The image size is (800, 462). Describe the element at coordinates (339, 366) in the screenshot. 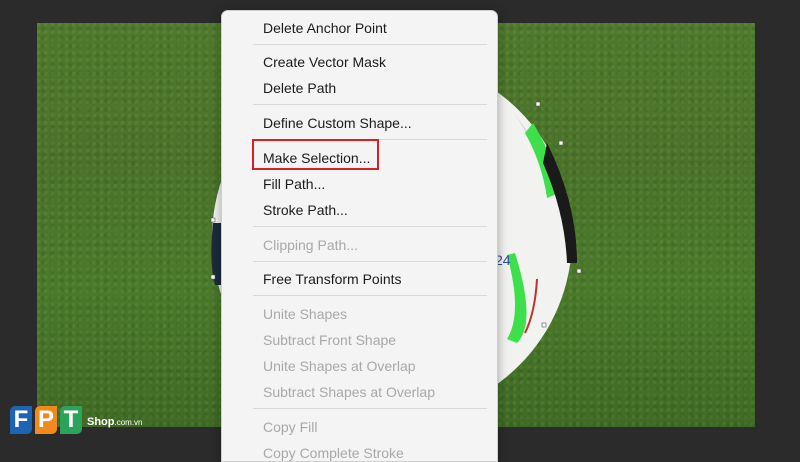

I see `menu-item-unite-shapes-at-overlap: Unite Shapes at Overlap` at that location.